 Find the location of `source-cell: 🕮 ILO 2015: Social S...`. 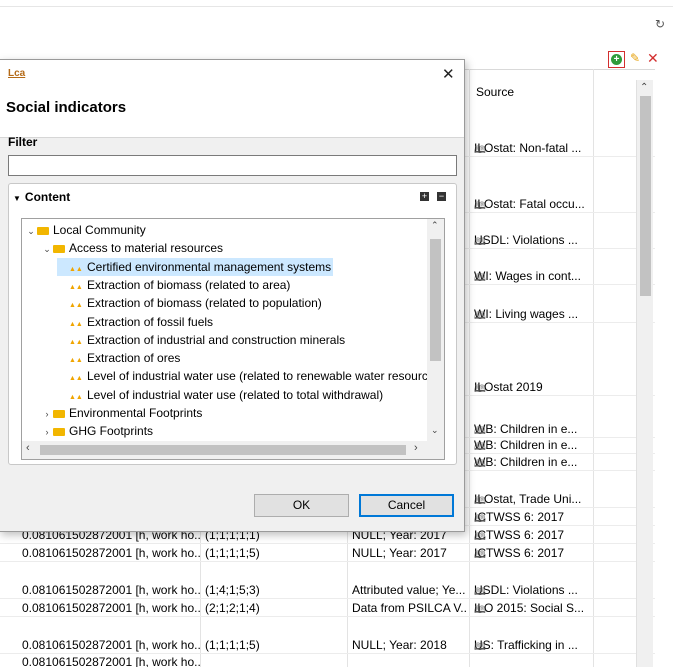

source-cell: 🕮 ILO 2015: Social S... is located at coordinates (533, 608).